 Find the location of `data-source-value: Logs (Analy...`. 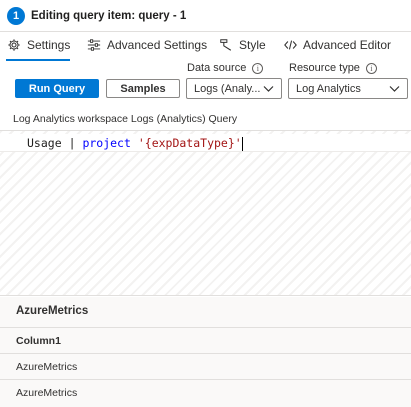

data-source-value: Logs (Analy... is located at coordinates (227, 88).